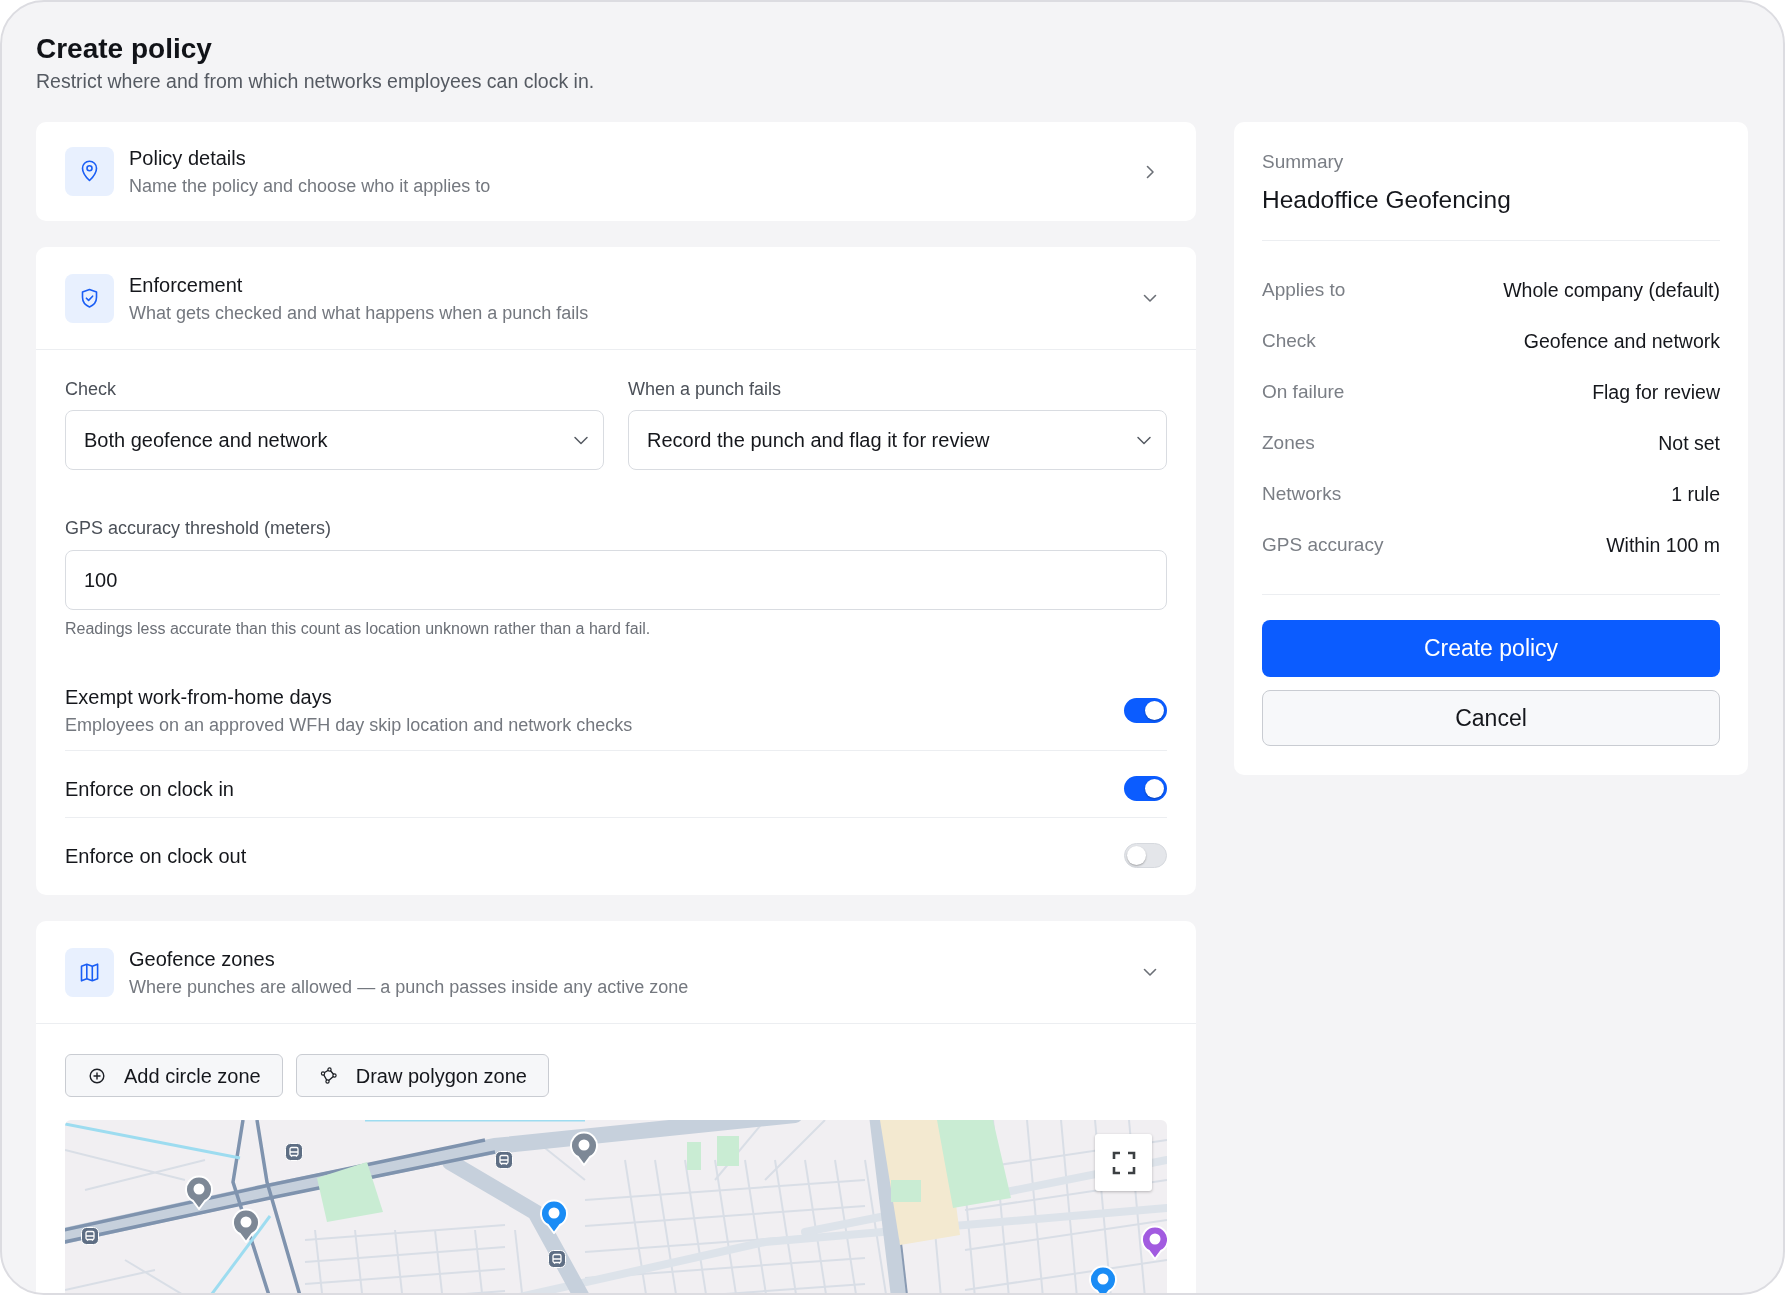 The width and height of the screenshot is (1785, 1296). Describe the element at coordinates (1656, 392) in the screenshot. I see `summary-value: Flag for review` at that location.